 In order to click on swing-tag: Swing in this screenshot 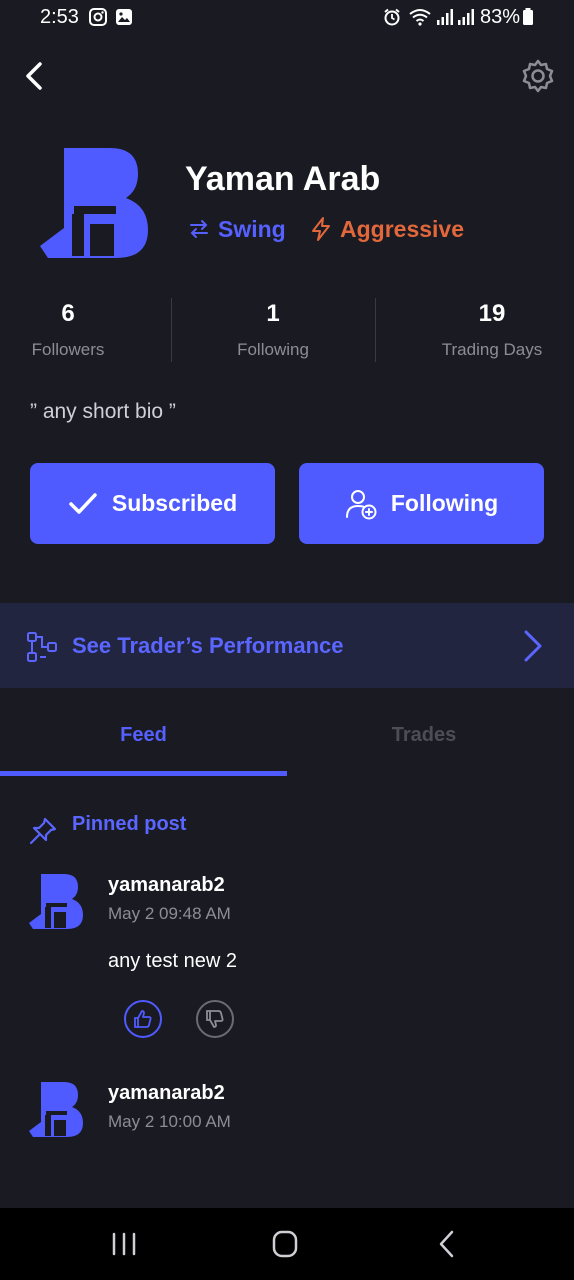, I will do `click(237, 229)`.